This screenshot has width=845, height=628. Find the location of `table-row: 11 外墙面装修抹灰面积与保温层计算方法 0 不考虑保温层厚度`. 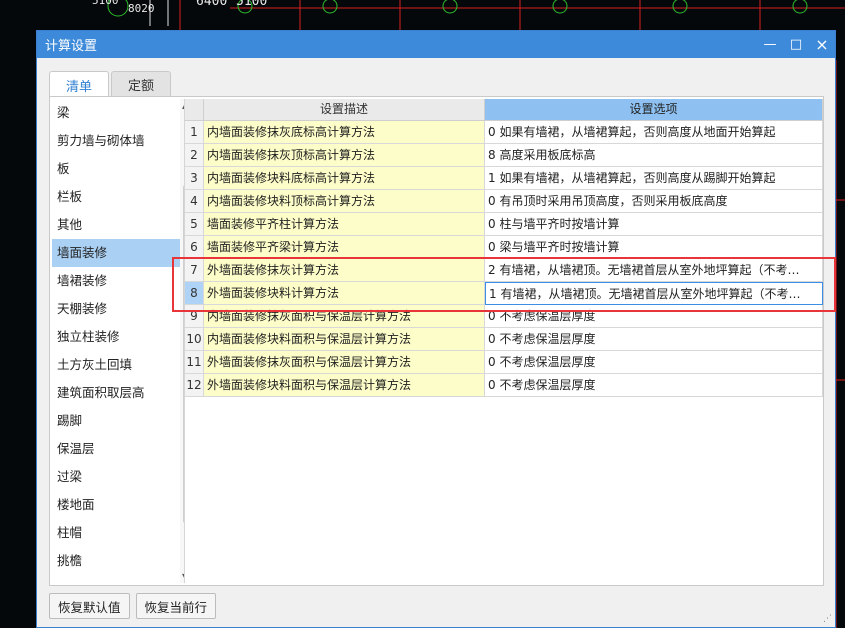

table-row: 11 外墙面装修抹灰面积与保温层计算方法 0 不考虑保温层厚度 is located at coordinates (504, 362).